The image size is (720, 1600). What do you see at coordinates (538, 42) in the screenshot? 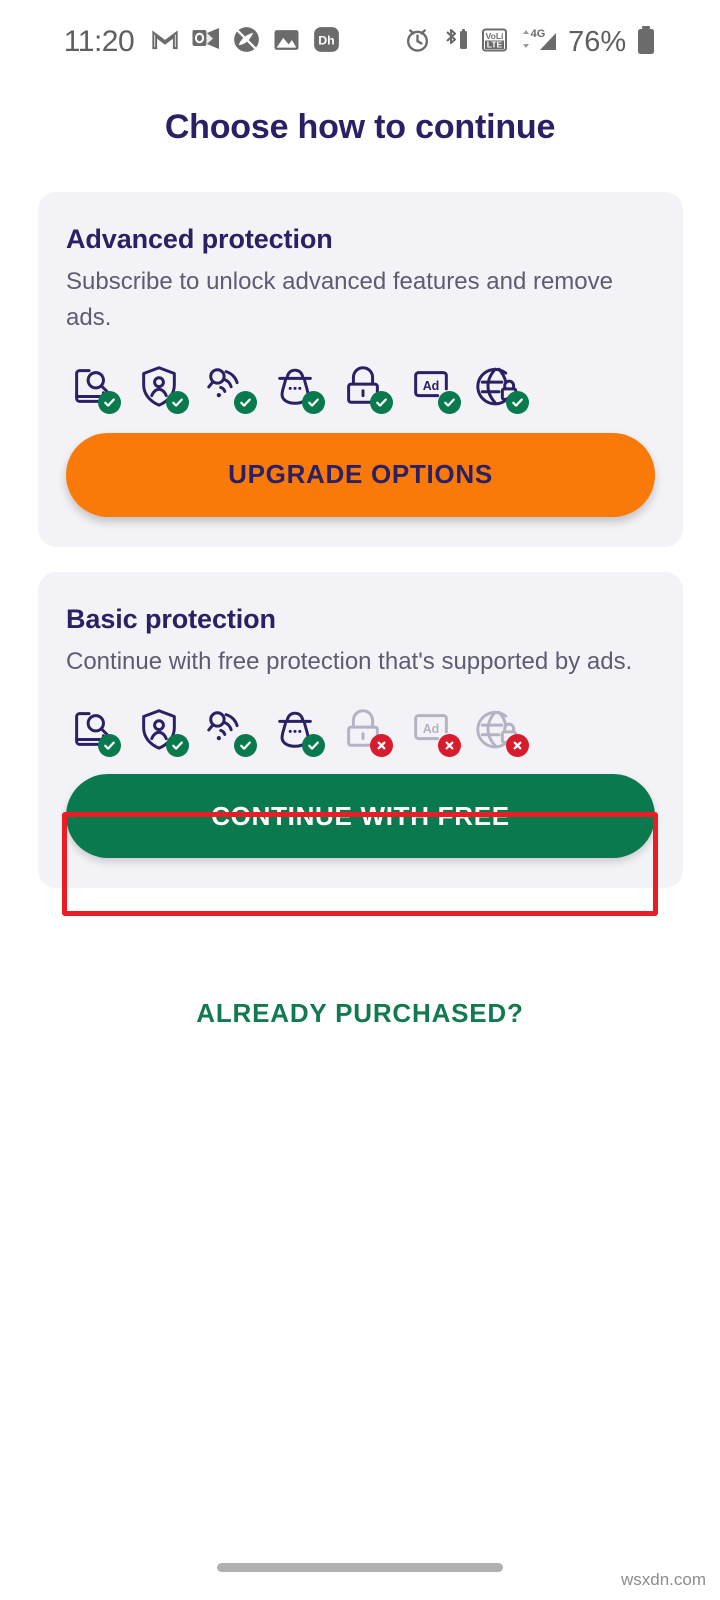
I see `signal-4g-icon: 4G` at bounding box center [538, 42].